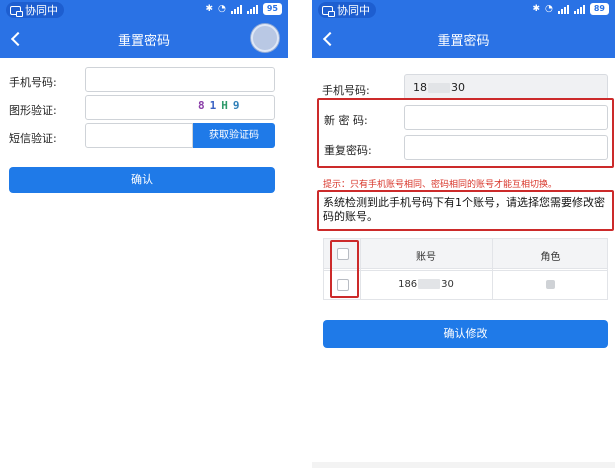 The image size is (615, 468). Describe the element at coordinates (440, 185) in the screenshot. I see `hint-text: 提示：只有手机账号相同、密码相同的账号才能互相切换。` at that location.